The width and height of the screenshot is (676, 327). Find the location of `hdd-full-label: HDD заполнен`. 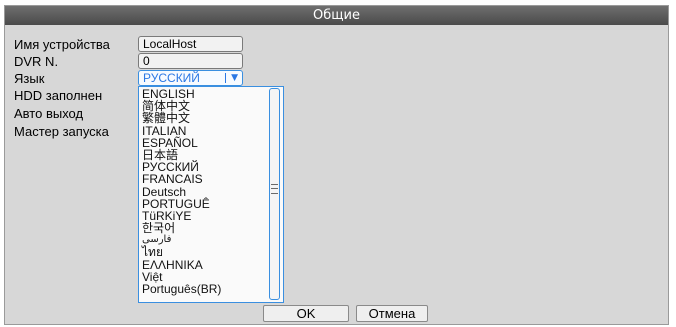

hdd-full-label: HDD заполнен is located at coordinates (58, 95).